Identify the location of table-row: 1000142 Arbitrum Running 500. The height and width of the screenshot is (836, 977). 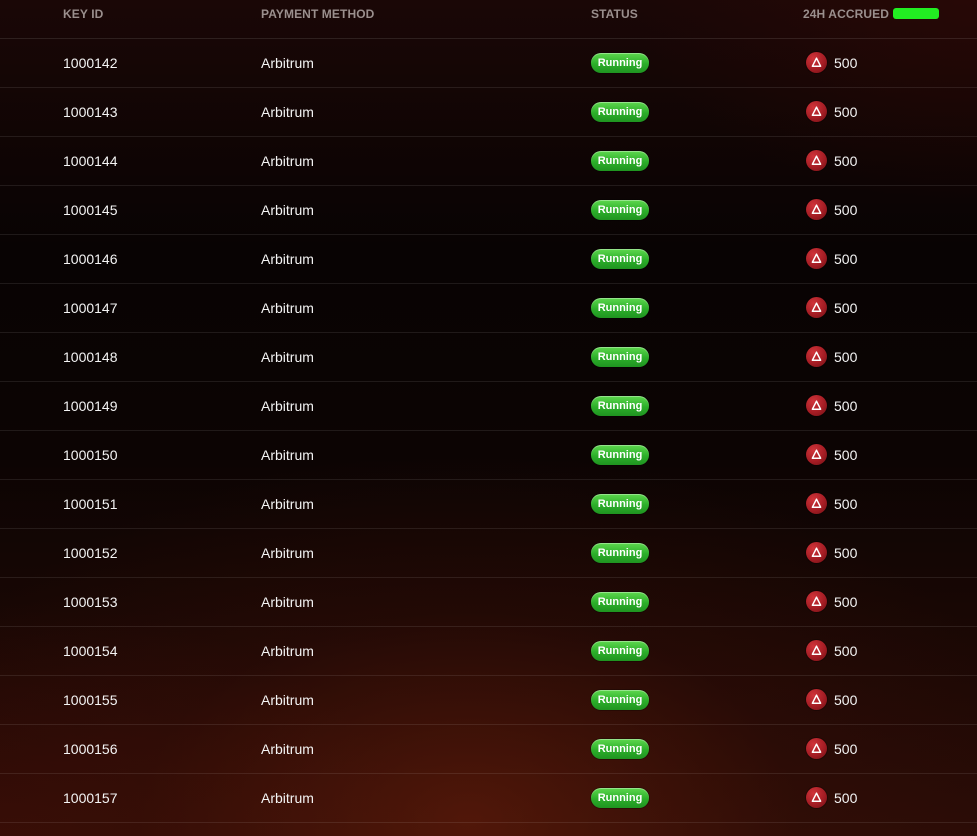
(488, 63).